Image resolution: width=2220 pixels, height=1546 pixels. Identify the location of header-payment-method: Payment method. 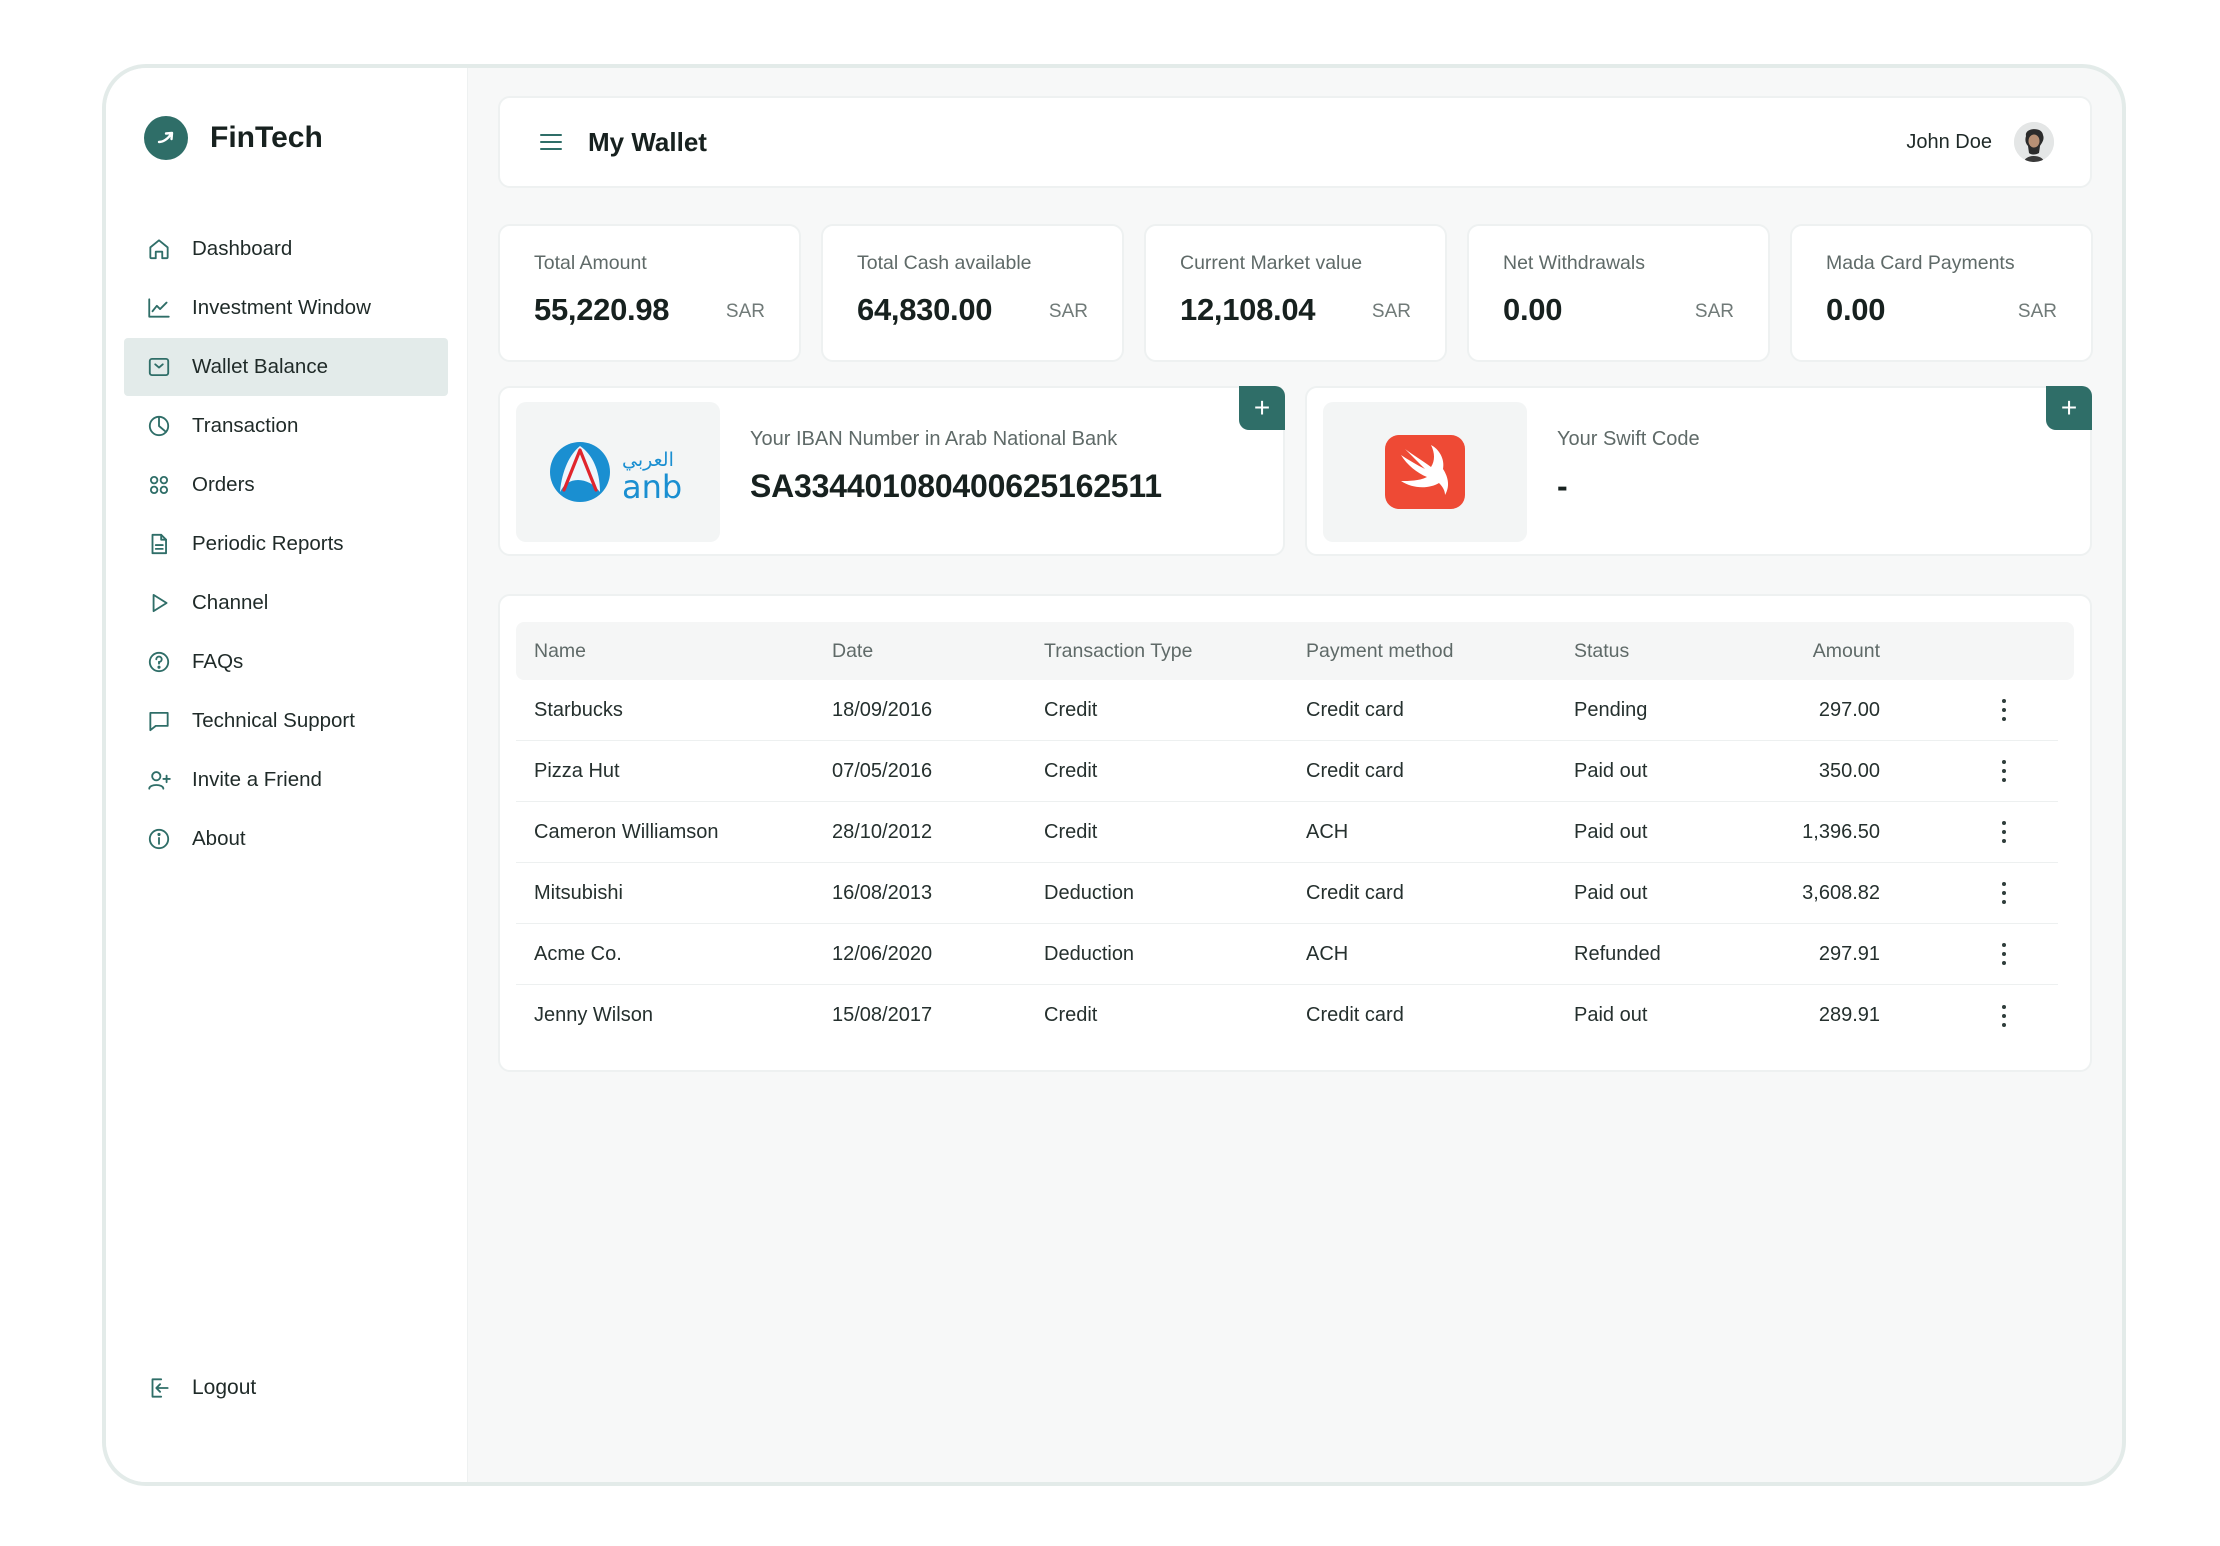
(1440, 651).